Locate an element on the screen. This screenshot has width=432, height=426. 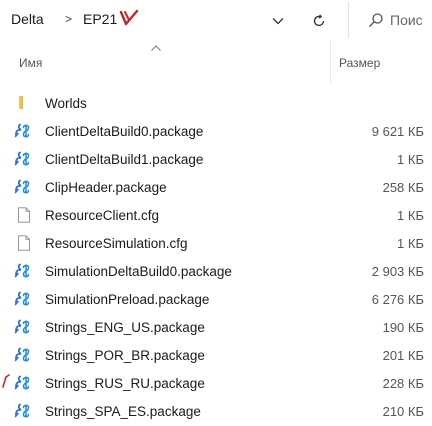
file-size: 190 КБ is located at coordinates (403, 327).